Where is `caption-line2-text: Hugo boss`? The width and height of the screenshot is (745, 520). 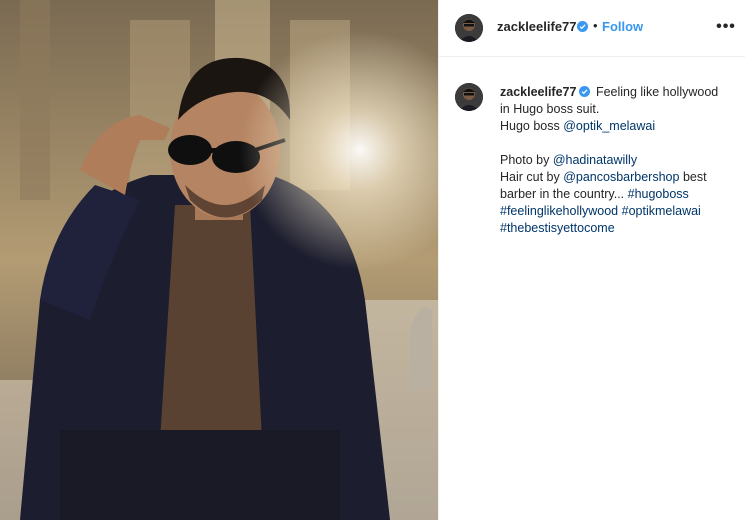 caption-line2-text: Hugo boss is located at coordinates (532, 126).